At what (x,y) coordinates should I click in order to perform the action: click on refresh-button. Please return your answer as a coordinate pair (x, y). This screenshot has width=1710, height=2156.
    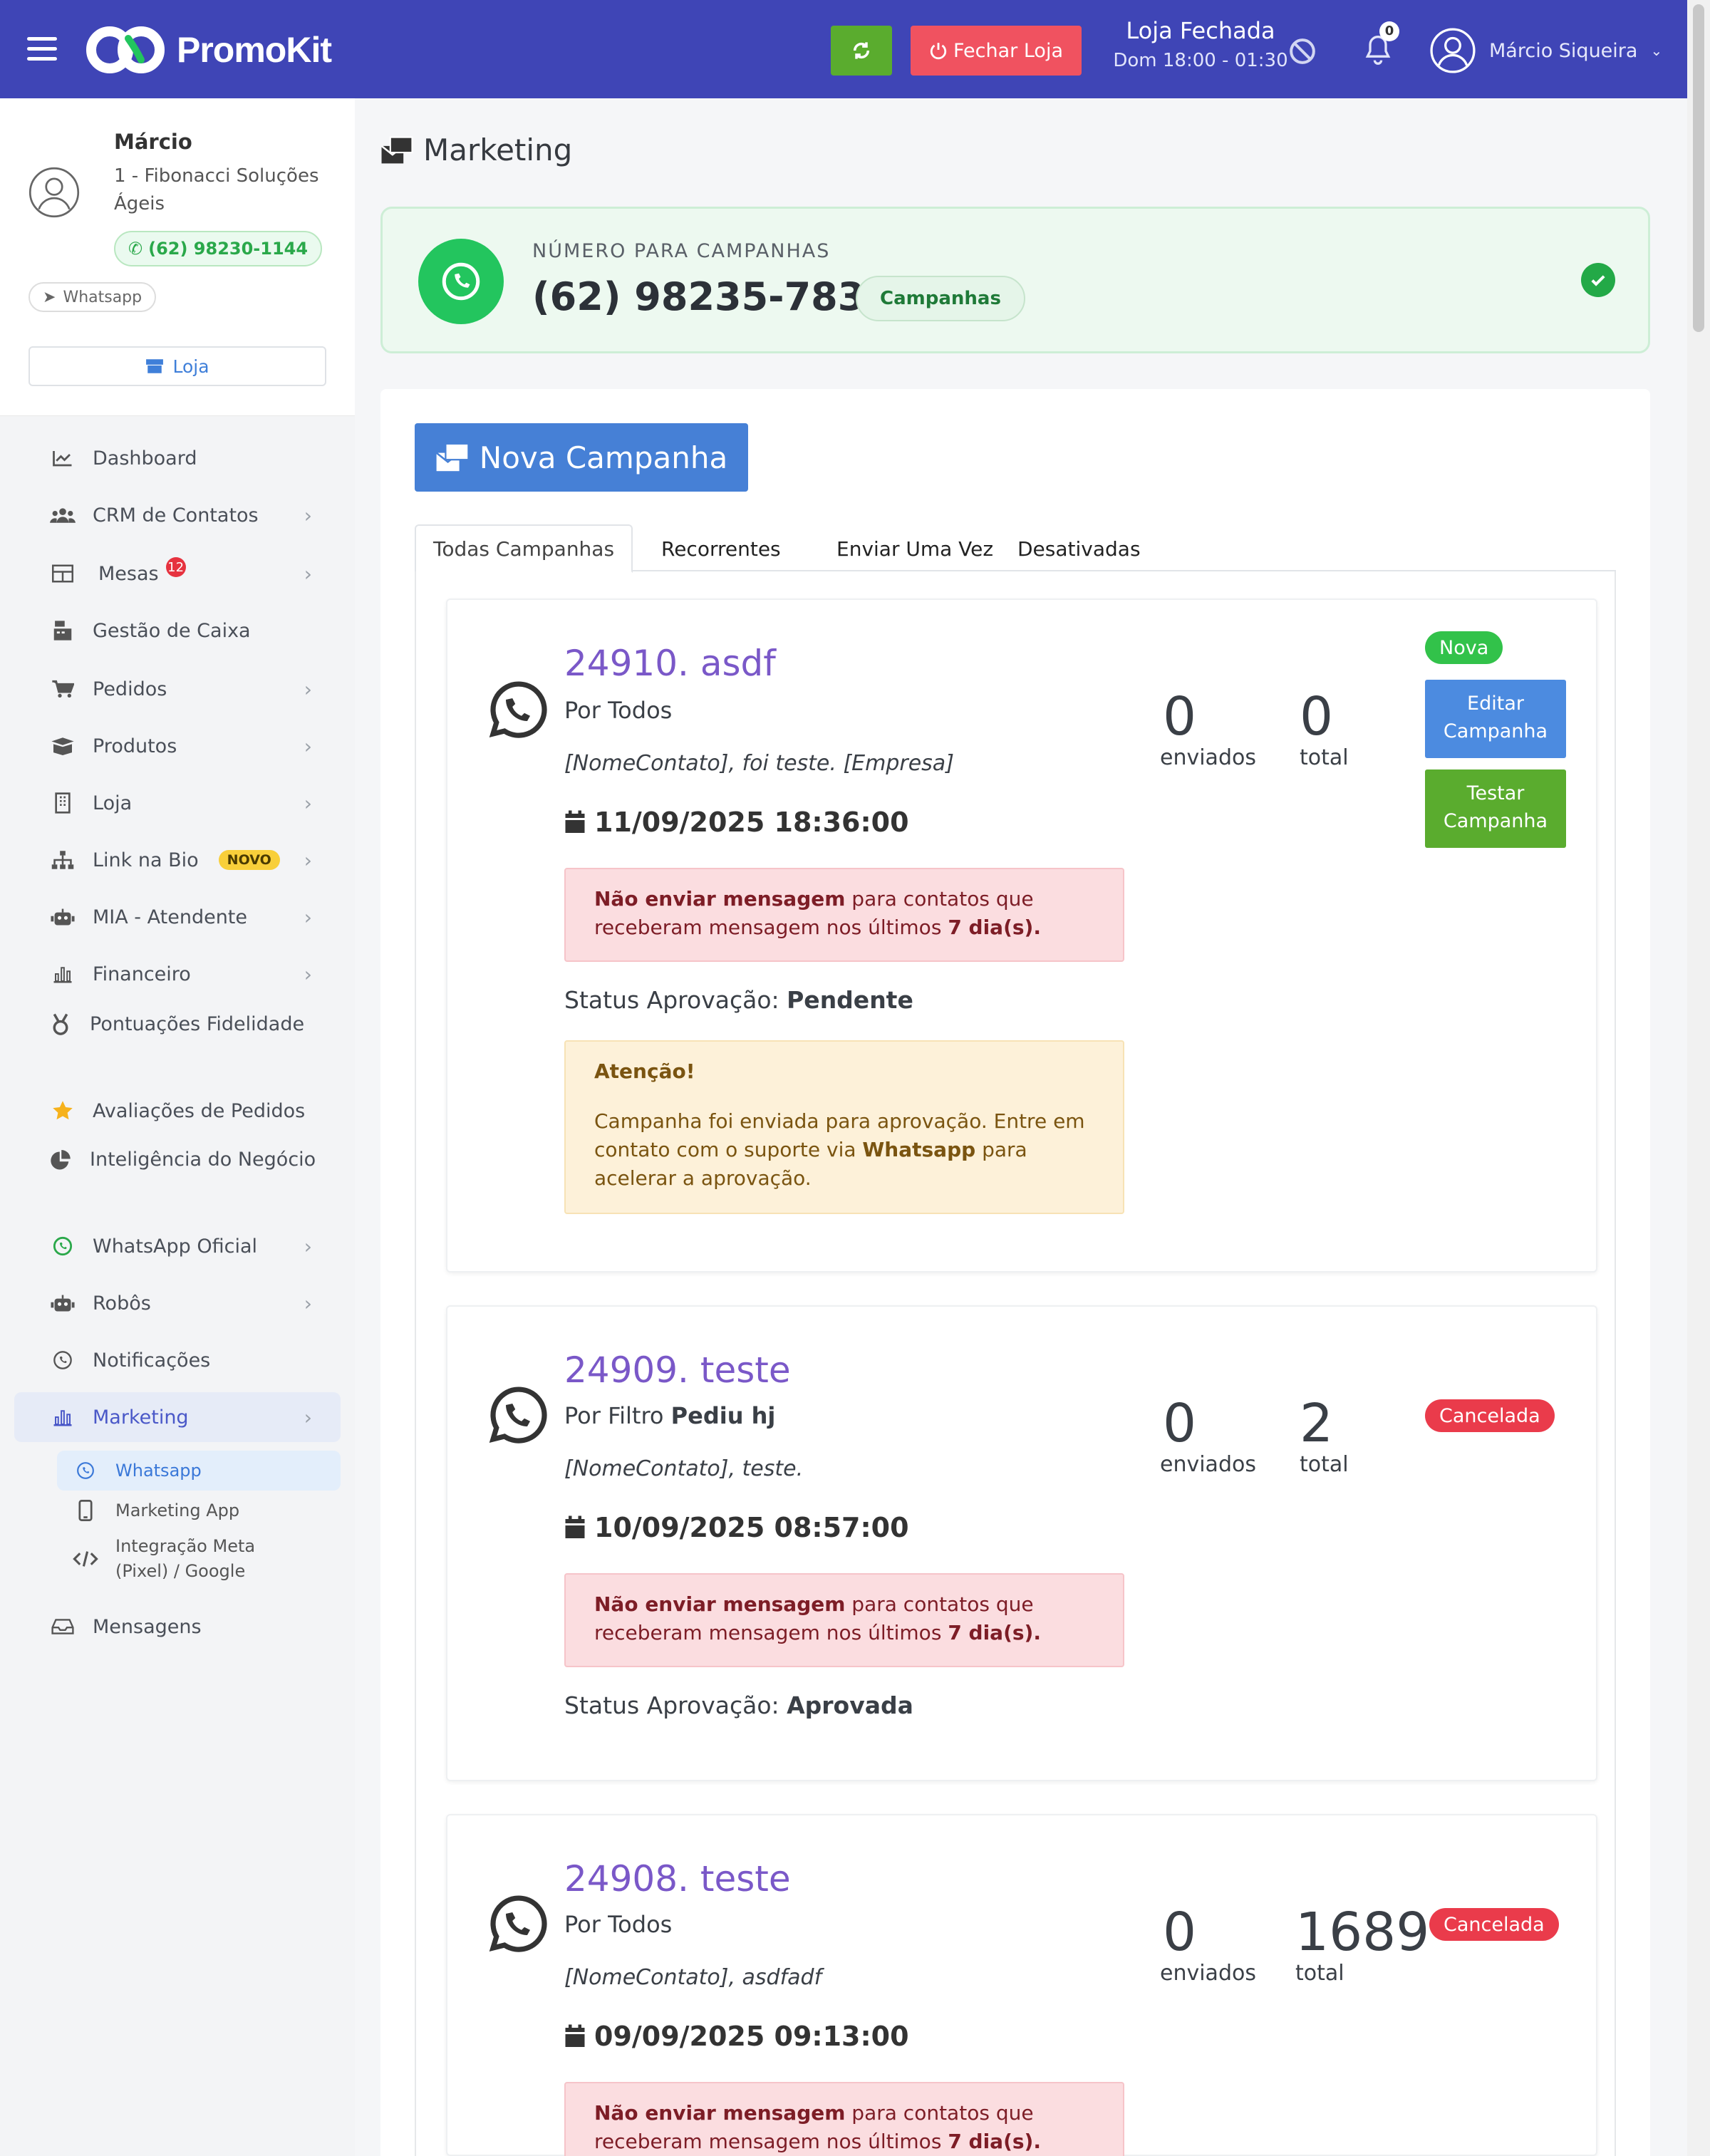
    Looking at the image, I should click on (861, 51).